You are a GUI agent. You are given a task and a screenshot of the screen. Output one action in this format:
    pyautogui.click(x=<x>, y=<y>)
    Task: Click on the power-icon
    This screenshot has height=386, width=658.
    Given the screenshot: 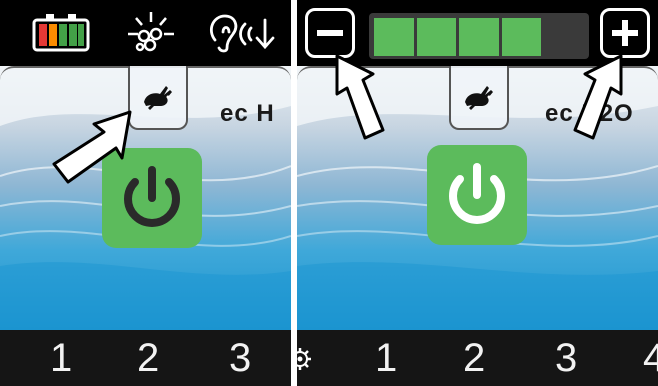 What is the action you would take?
    pyautogui.click(x=477, y=193)
    